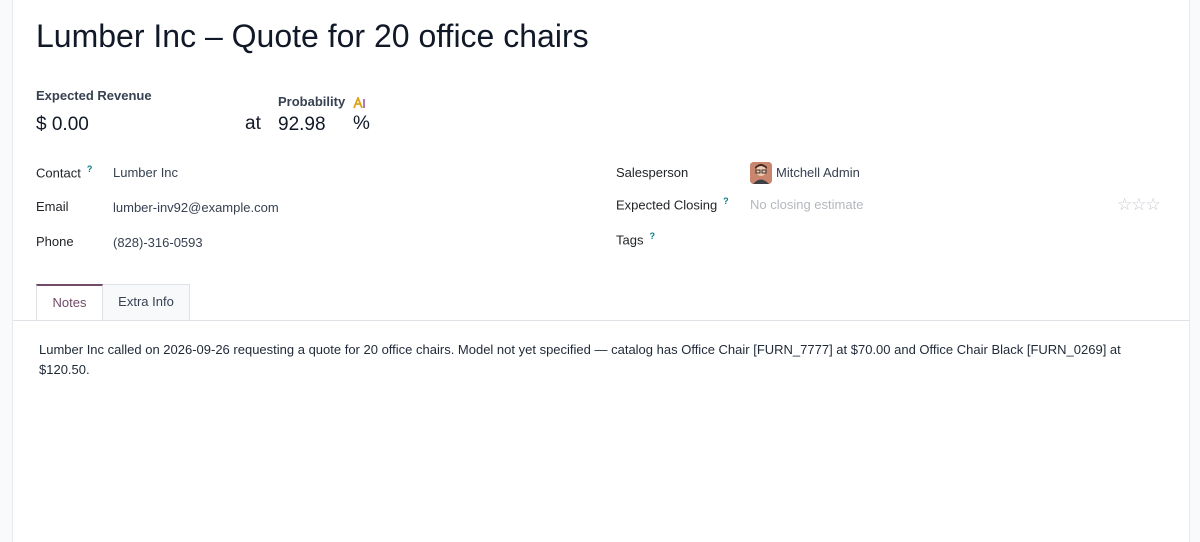 This screenshot has width=1200, height=542. I want to click on salesperson-label: Salesperson, so click(652, 172).